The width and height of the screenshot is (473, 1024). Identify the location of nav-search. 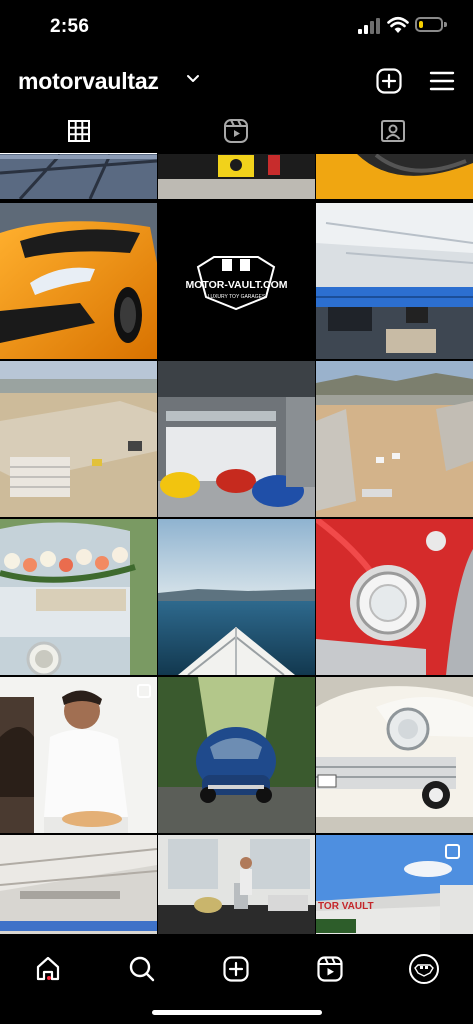
(142, 969).